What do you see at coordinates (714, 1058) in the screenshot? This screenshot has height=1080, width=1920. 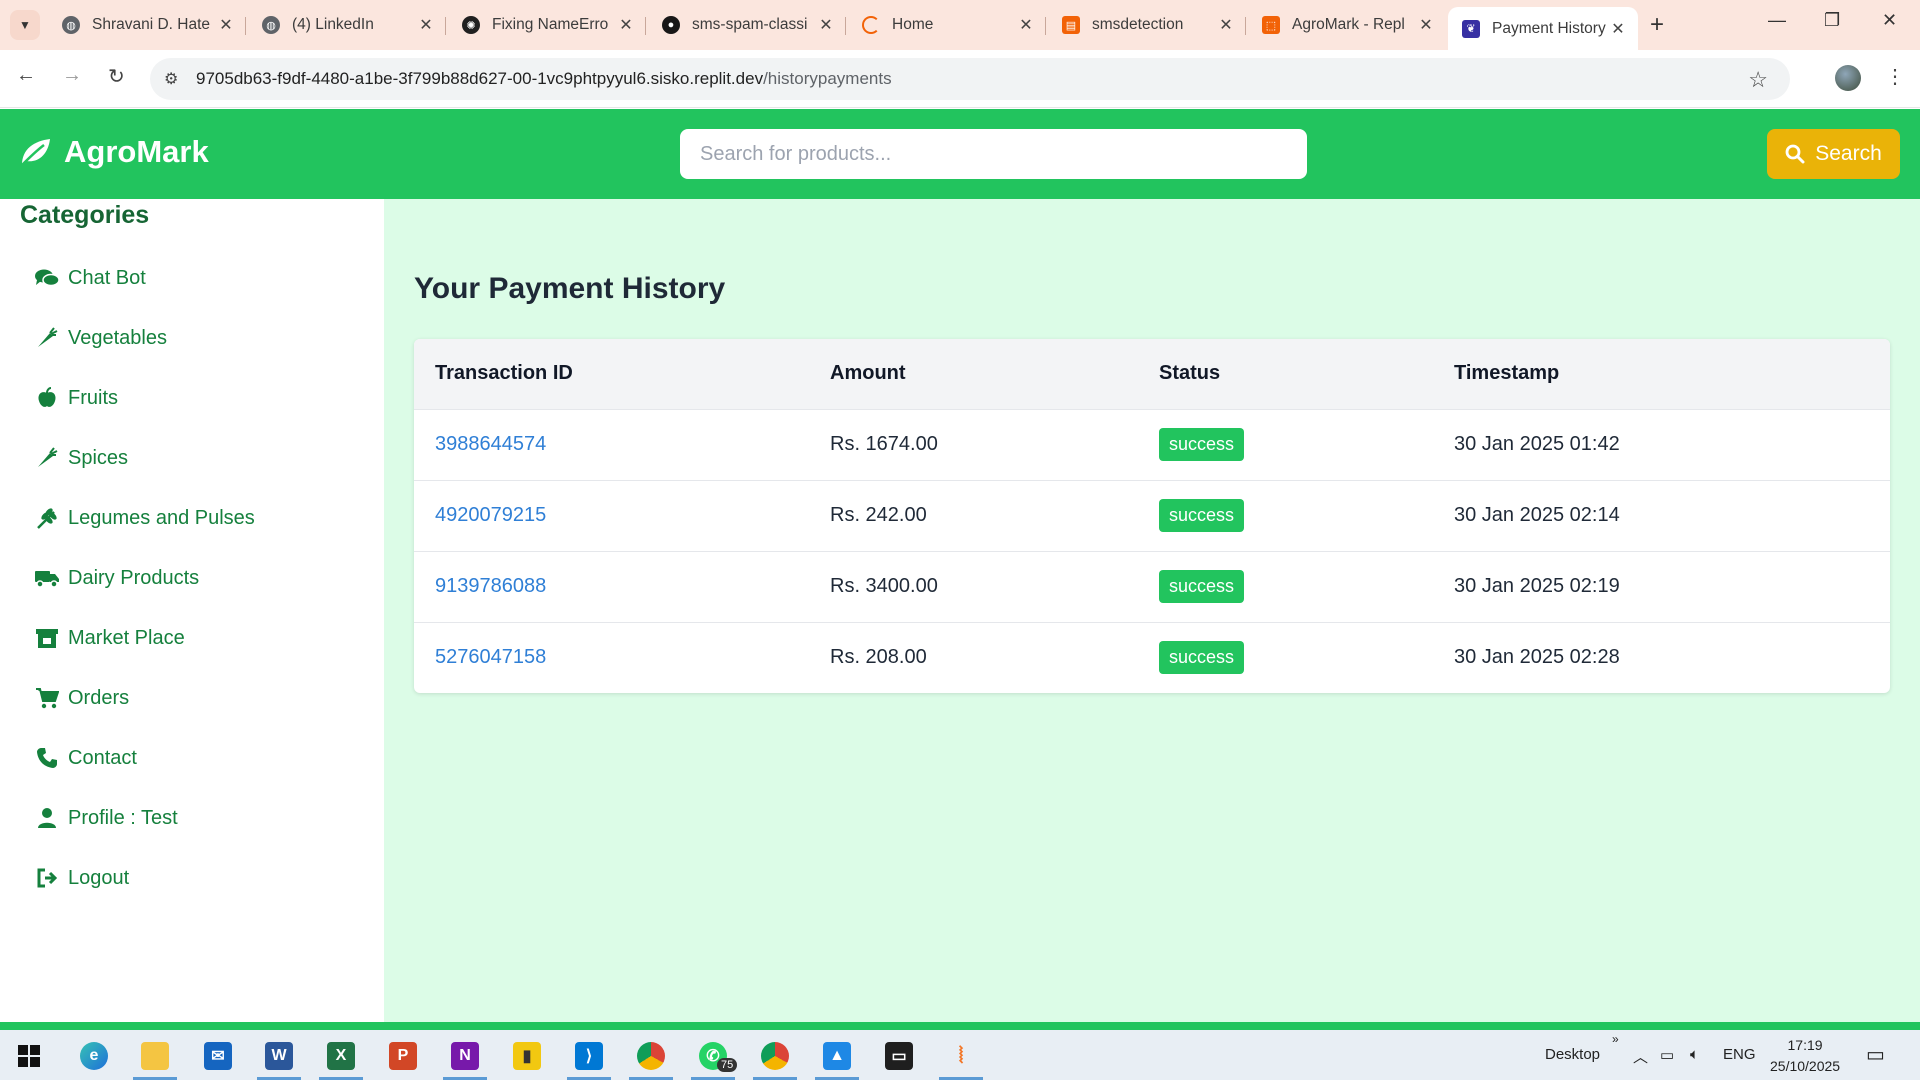 I see `whatsapp-icon: ✆ 75` at bounding box center [714, 1058].